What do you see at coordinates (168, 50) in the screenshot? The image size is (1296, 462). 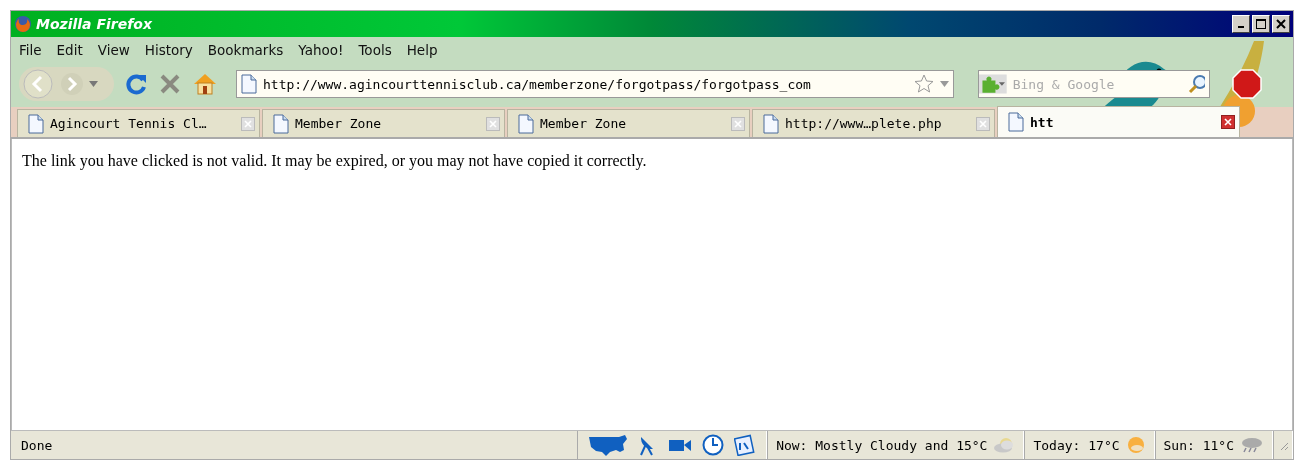 I see `menu-item: History` at bounding box center [168, 50].